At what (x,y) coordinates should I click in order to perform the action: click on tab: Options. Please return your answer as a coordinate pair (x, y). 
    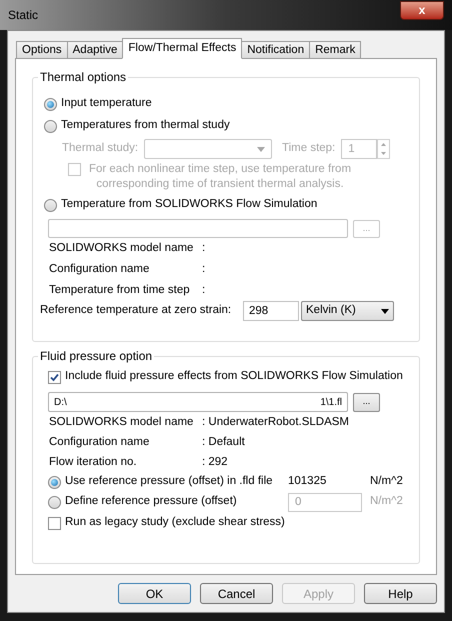
    Looking at the image, I should click on (42, 50).